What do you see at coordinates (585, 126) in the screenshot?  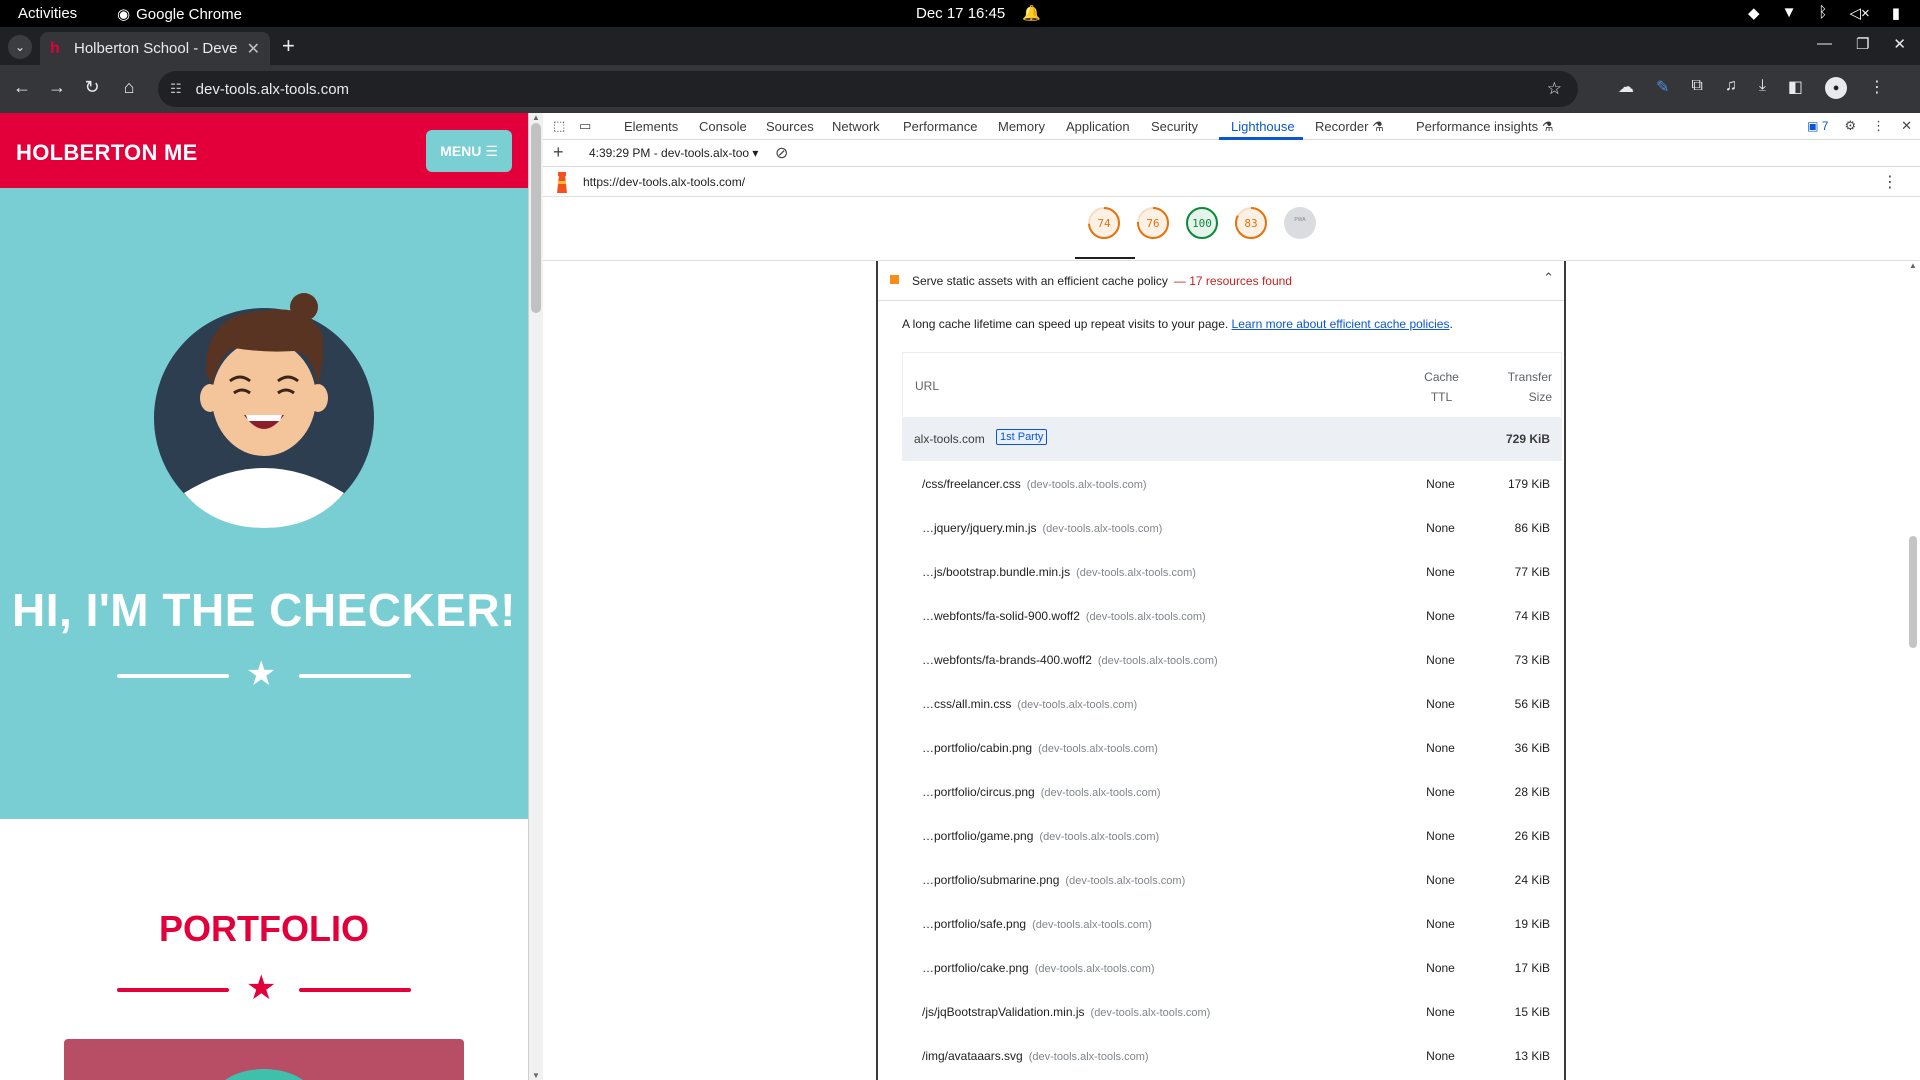 I see `device-toolbar-icon: ▭` at bounding box center [585, 126].